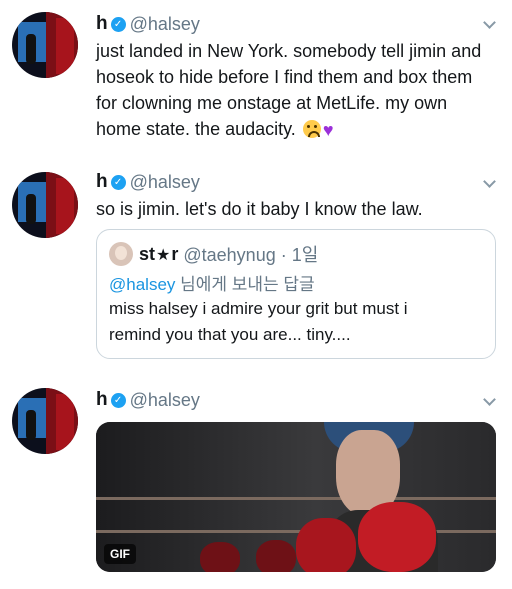 The height and width of the screenshot is (589, 512). I want to click on chevron-down-icon, so click(489, 400).